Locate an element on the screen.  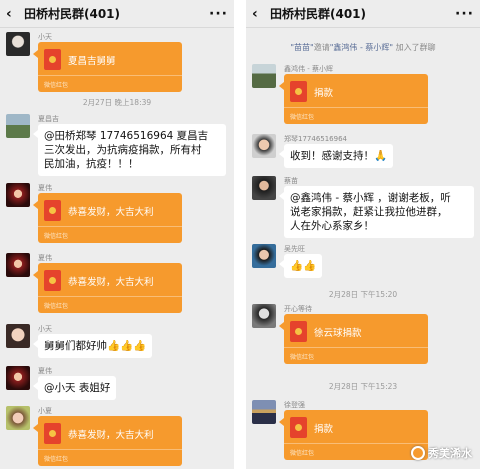
sender-name: 徐登强 is located at coordinates (294, 405).